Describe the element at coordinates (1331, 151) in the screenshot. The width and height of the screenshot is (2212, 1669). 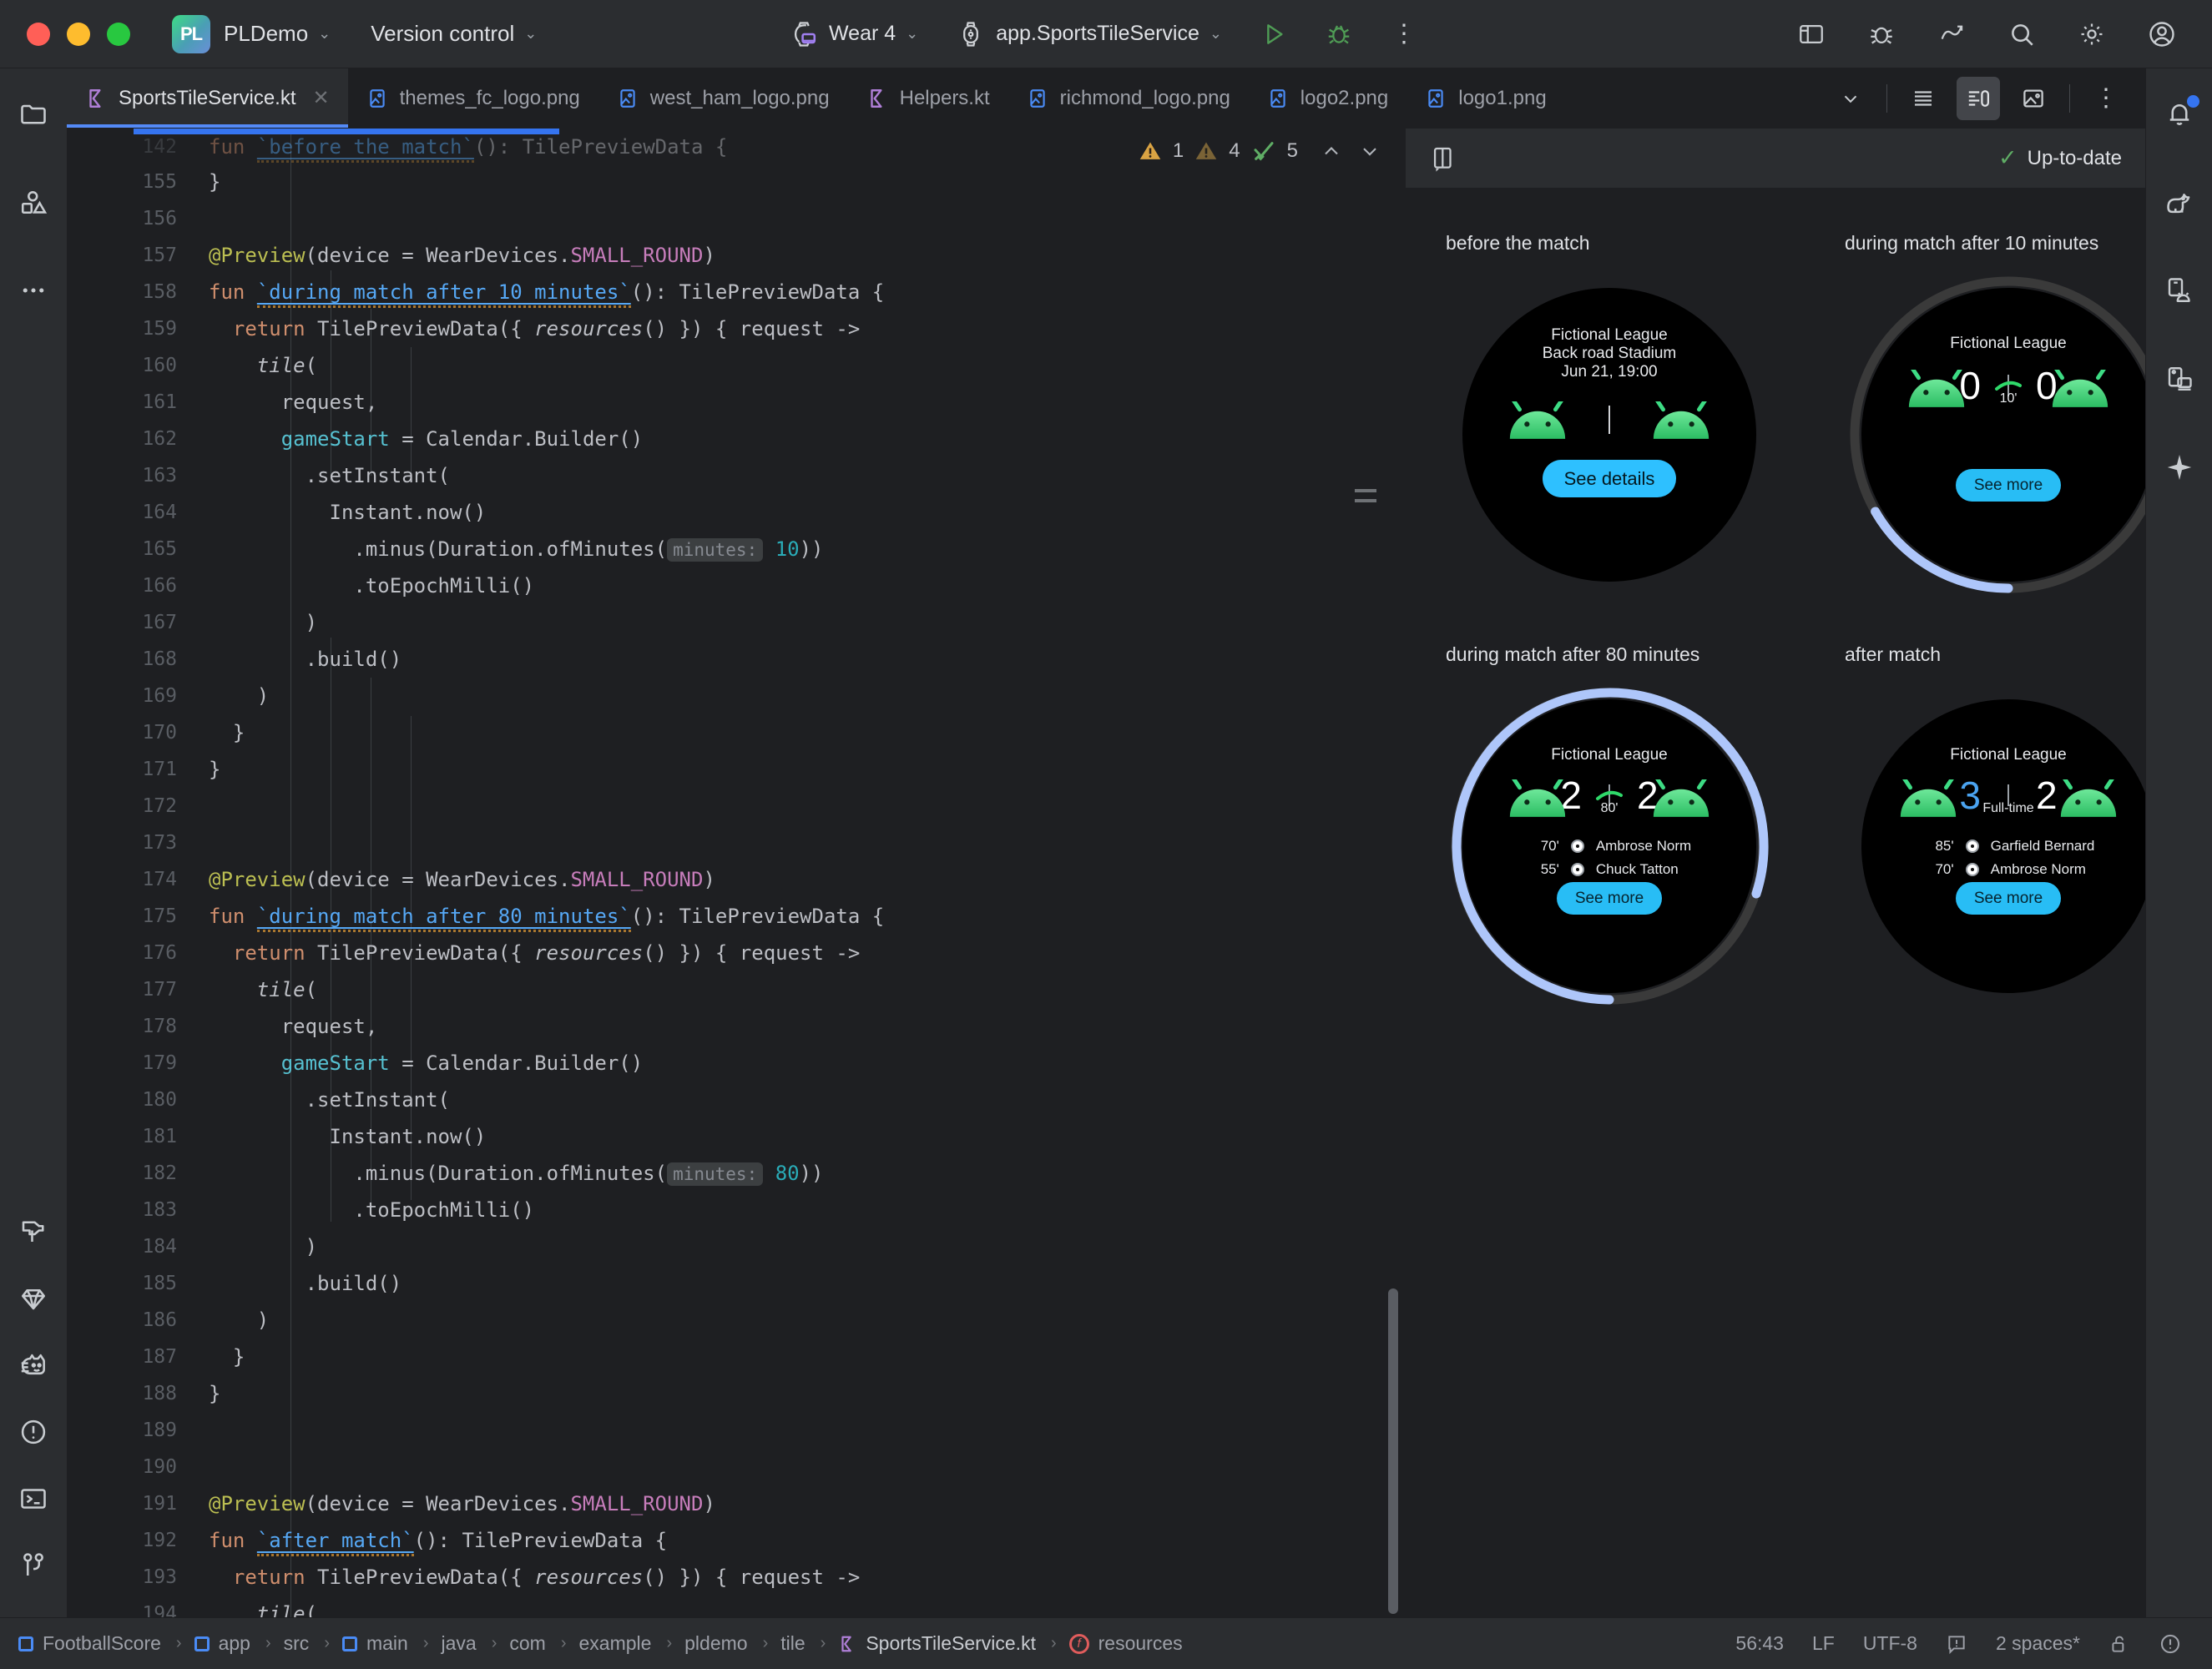
I see `chevron-up-icon` at that location.